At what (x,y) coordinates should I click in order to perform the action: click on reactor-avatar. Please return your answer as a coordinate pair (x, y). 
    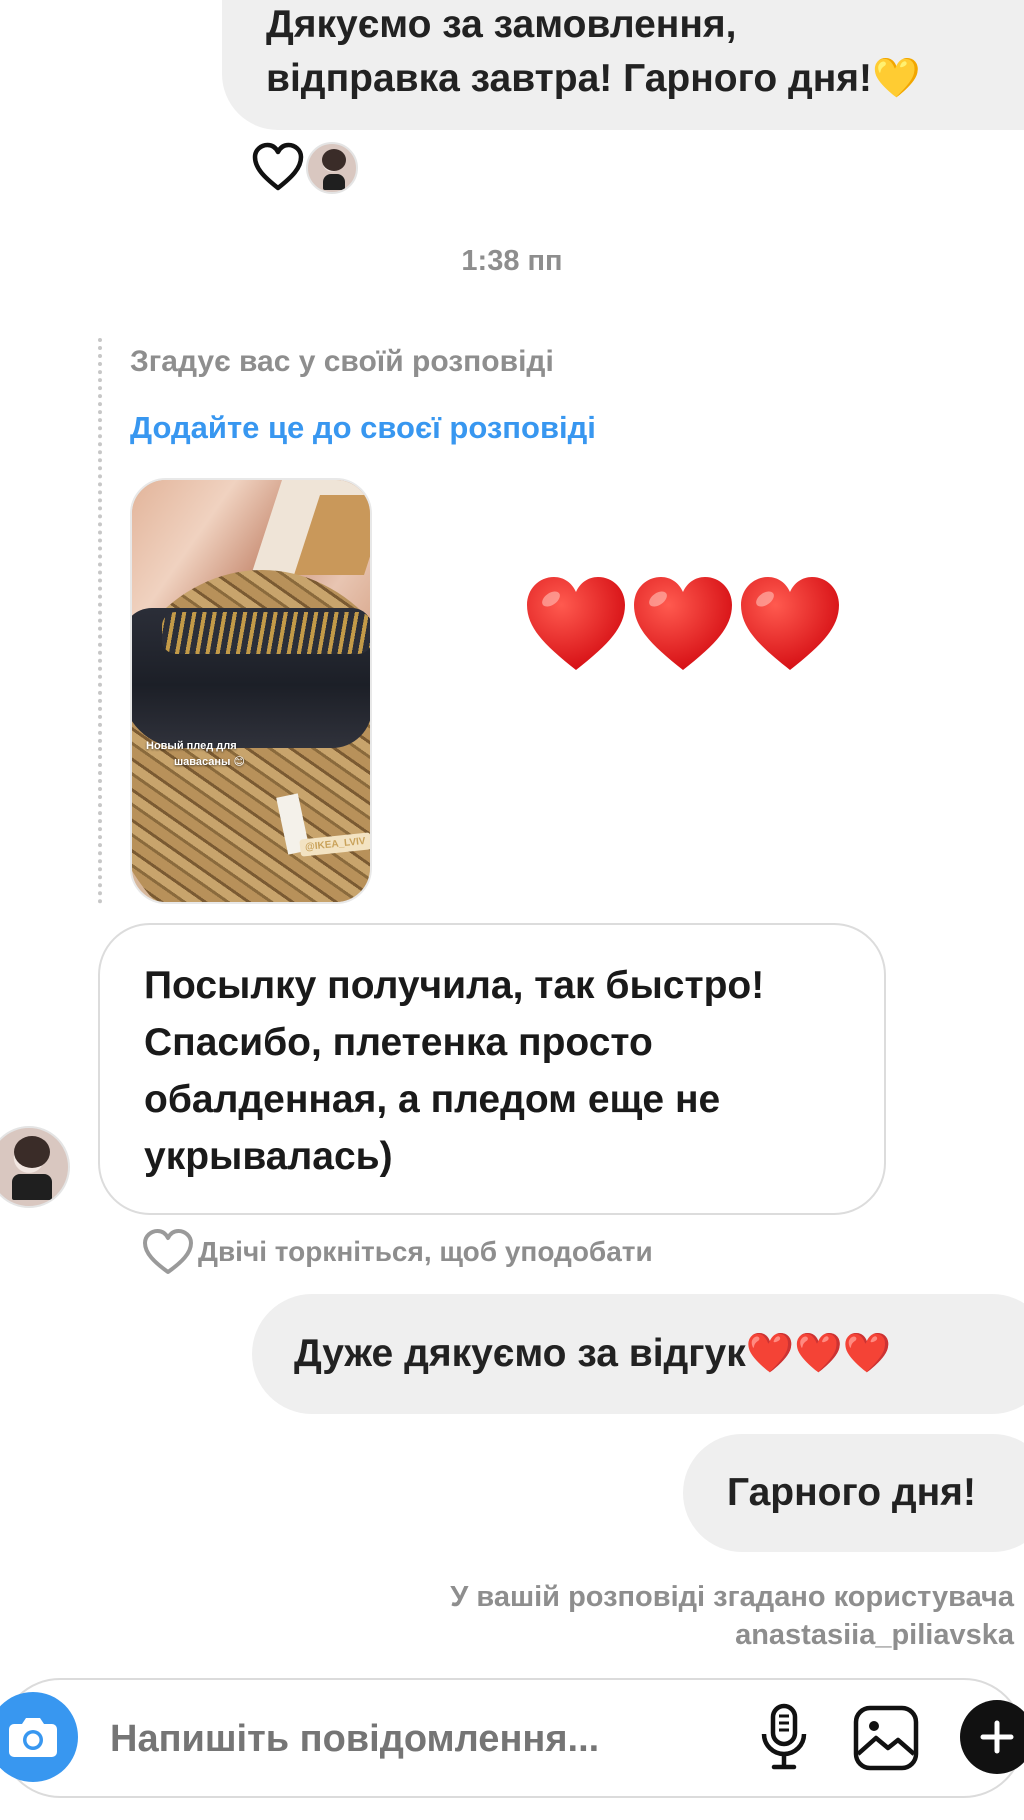
    Looking at the image, I should click on (332, 168).